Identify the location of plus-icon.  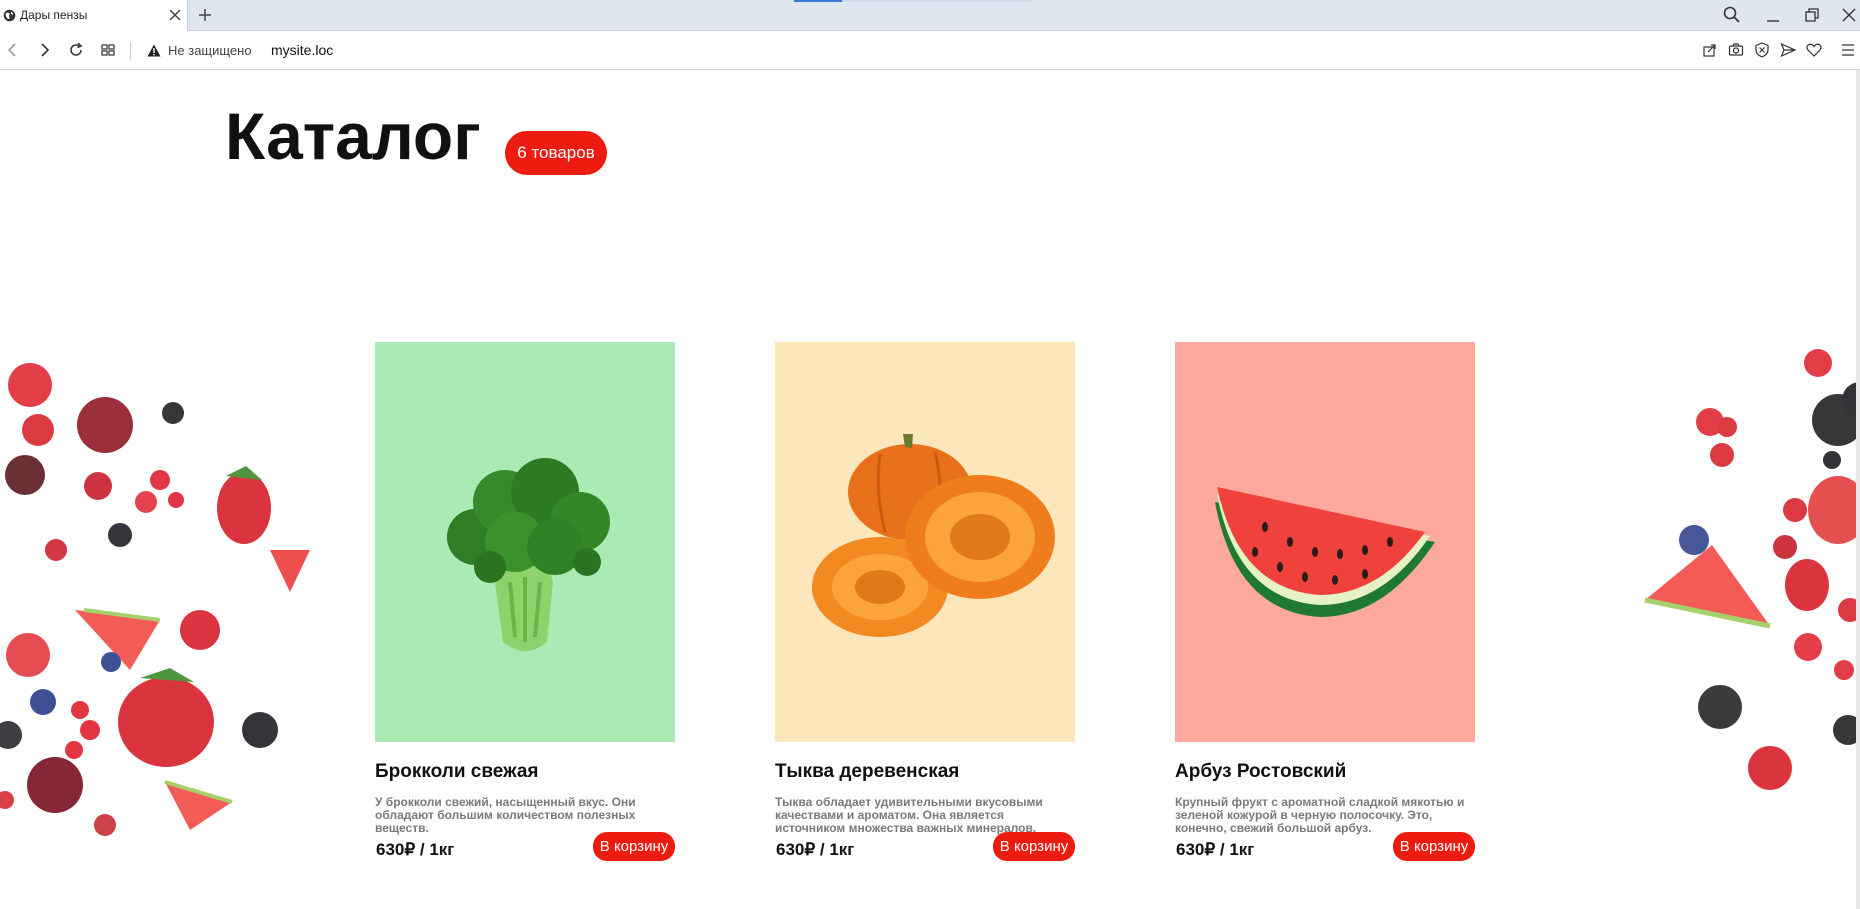
(205, 15).